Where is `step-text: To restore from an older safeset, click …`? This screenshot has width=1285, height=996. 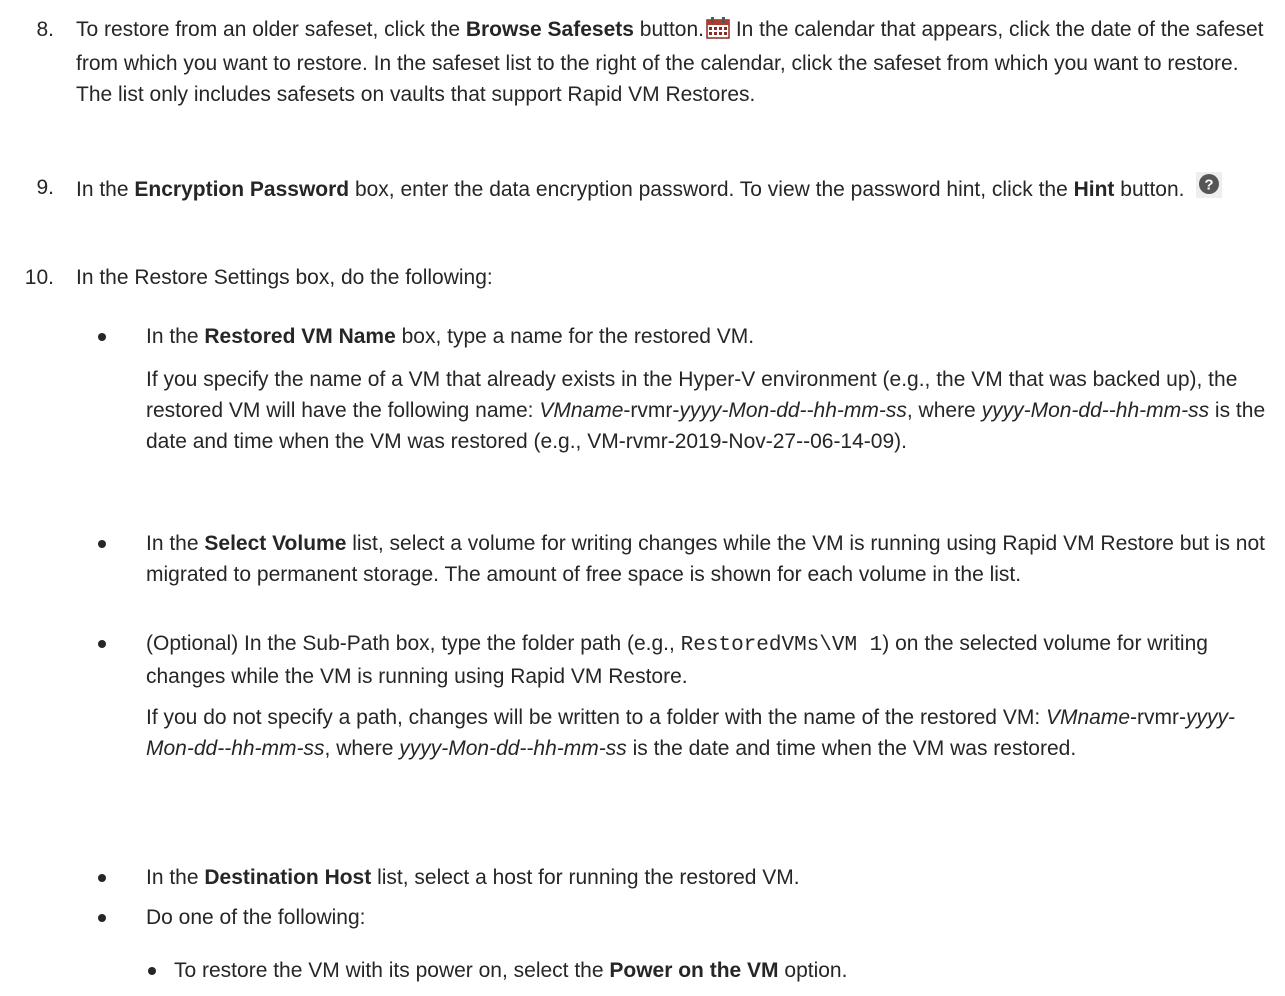
step-text: To restore from an older safeset, click … is located at coordinates (670, 61).